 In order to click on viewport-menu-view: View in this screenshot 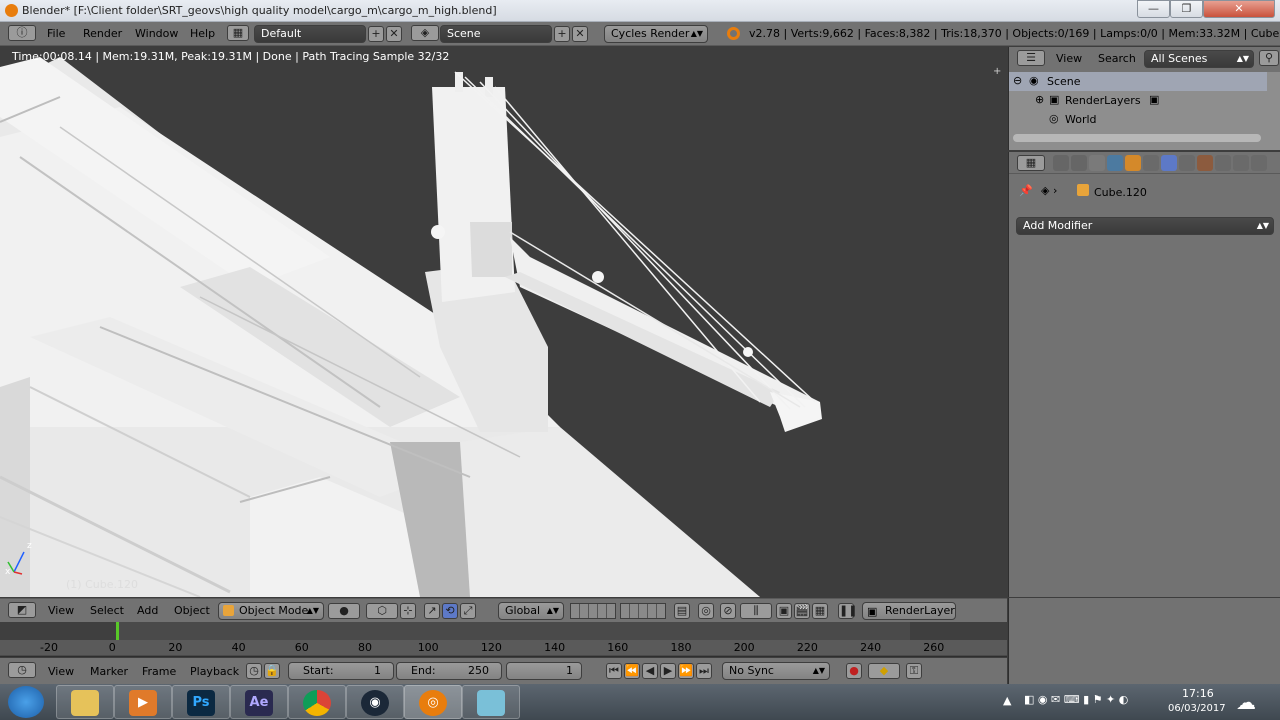, I will do `click(61, 610)`.